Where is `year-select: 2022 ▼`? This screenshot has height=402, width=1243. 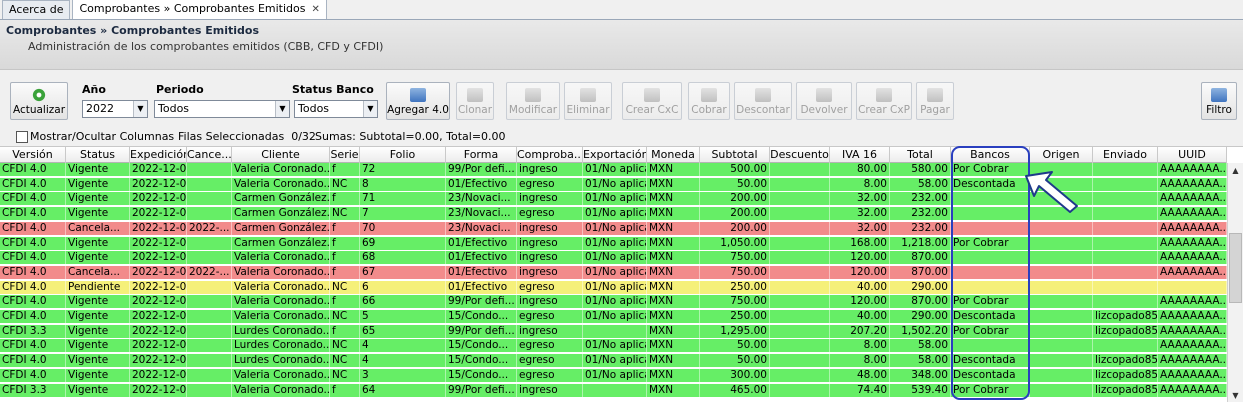
year-select: 2022 ▼ is located at coordinates (115, 109).